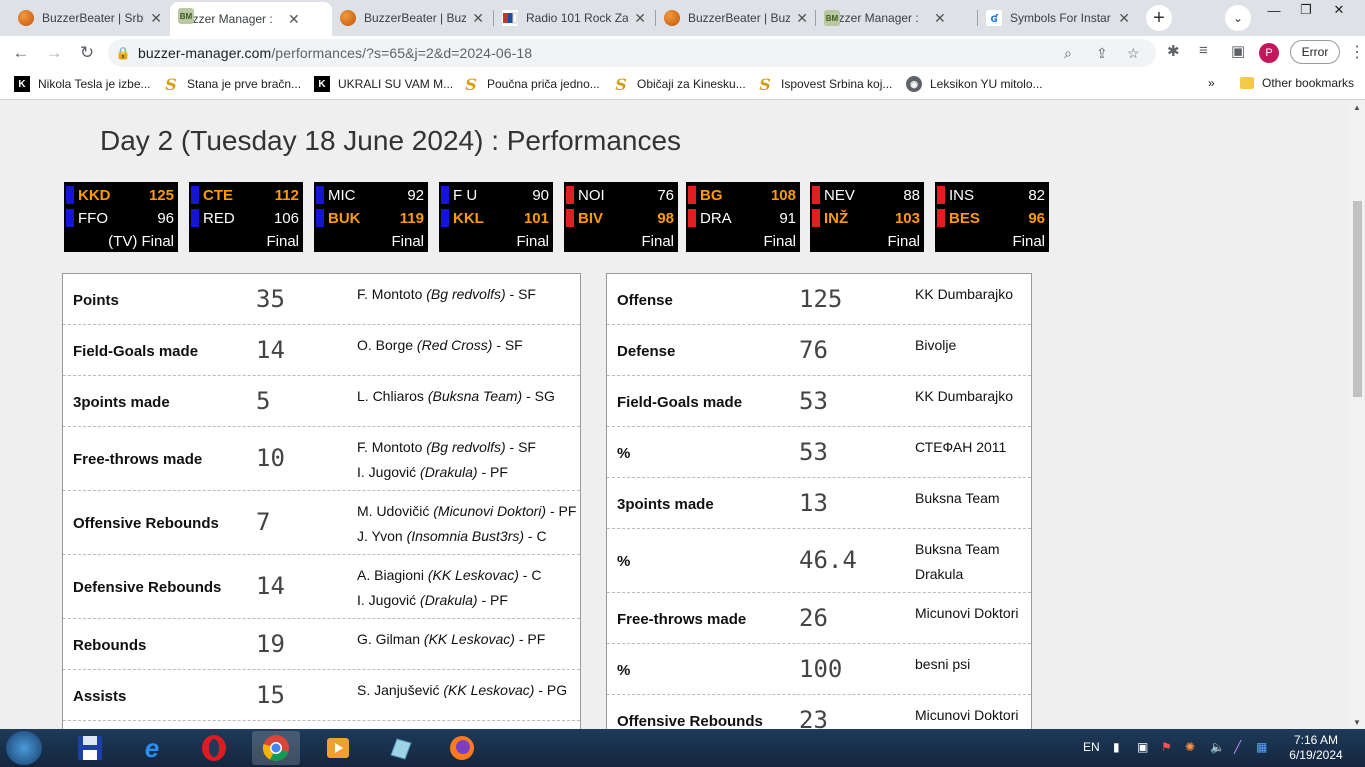 The image size is (1365, 767). I want to click on restore-button: ❐, so click(1306, 10).